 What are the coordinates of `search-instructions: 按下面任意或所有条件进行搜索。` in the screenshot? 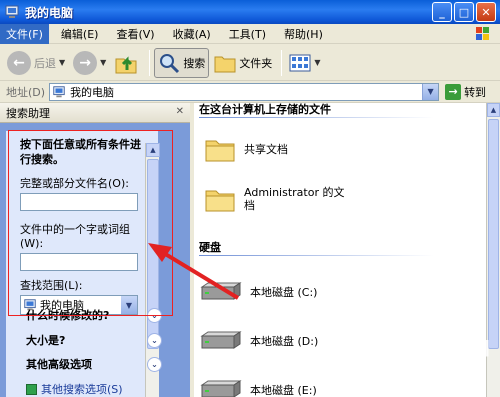 It's located at (80, 152).